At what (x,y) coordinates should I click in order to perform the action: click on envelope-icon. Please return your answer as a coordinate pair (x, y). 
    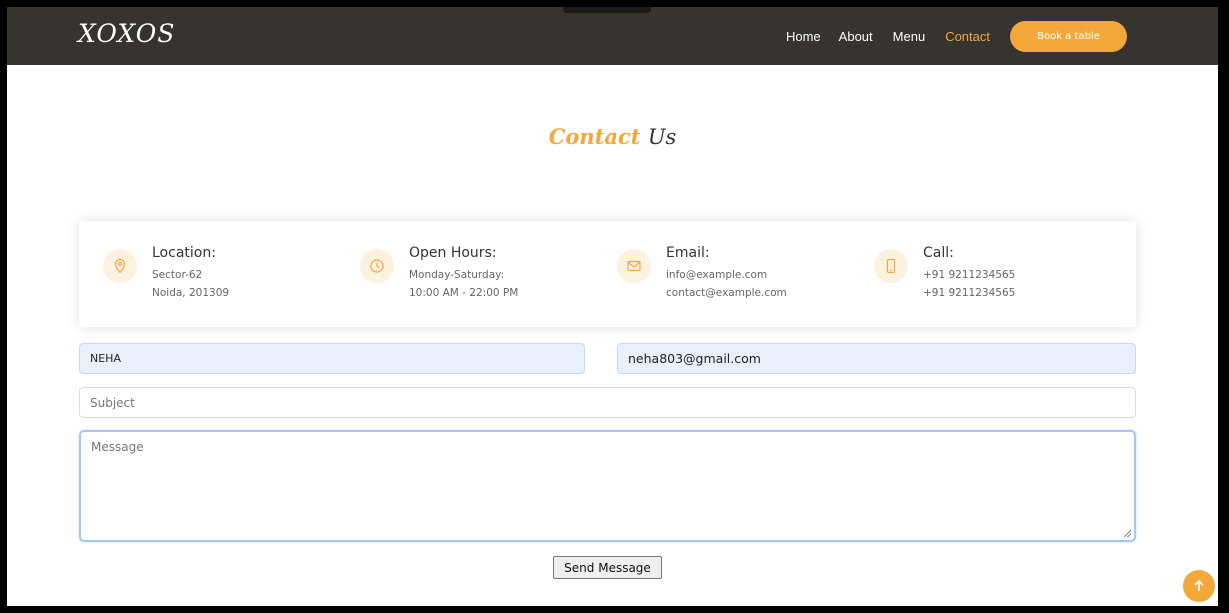
    Looking at the image, I should click on (634, 266).